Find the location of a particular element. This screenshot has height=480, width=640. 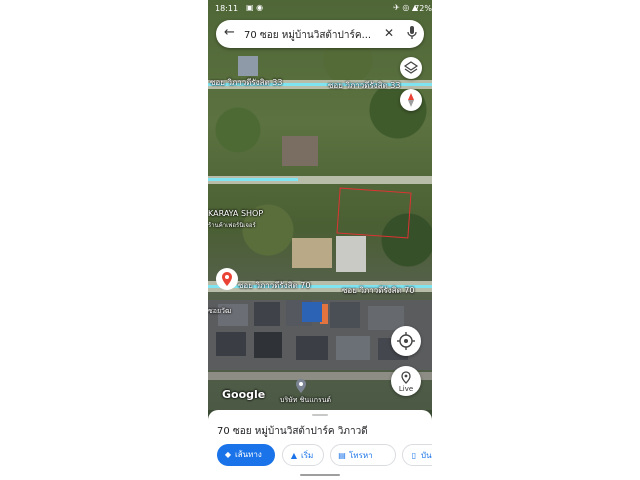

save-label: บัน is located at coordinates (426, 455).